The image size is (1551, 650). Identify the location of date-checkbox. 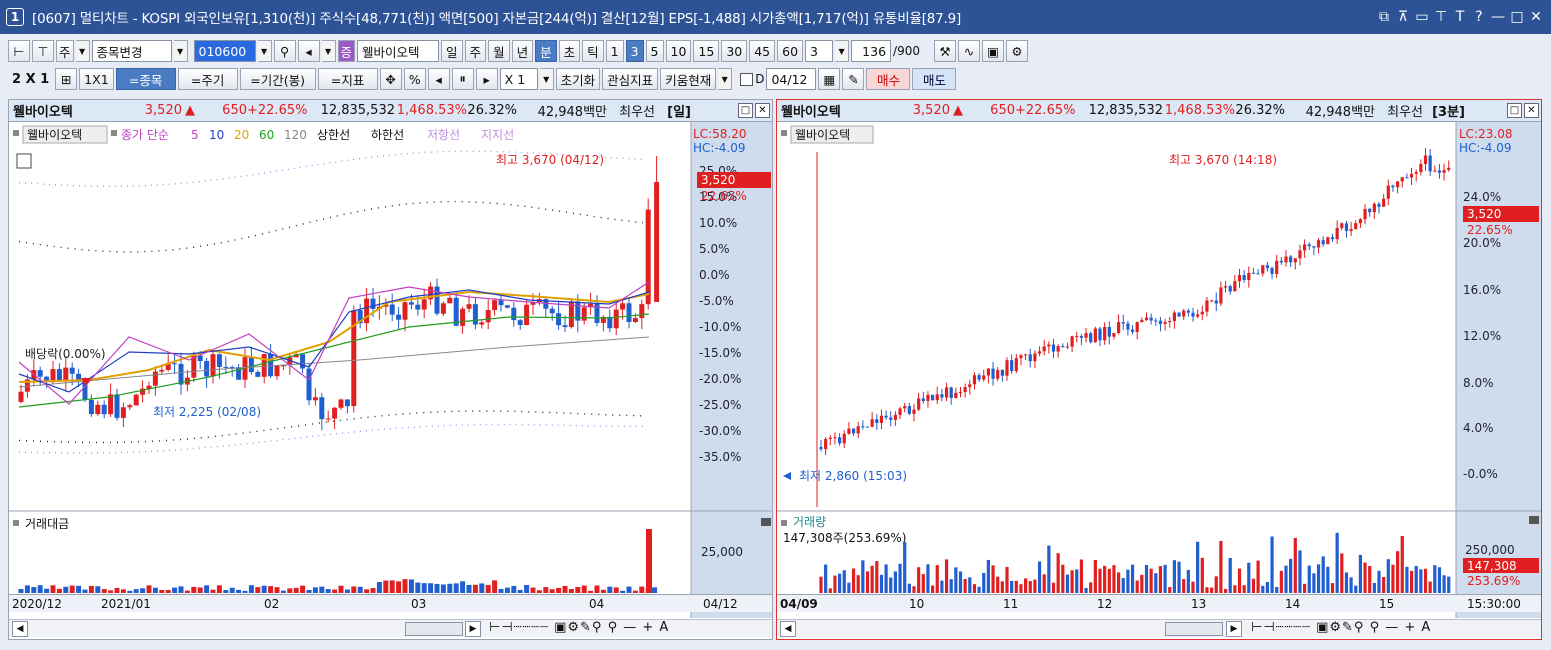
(747, 79).